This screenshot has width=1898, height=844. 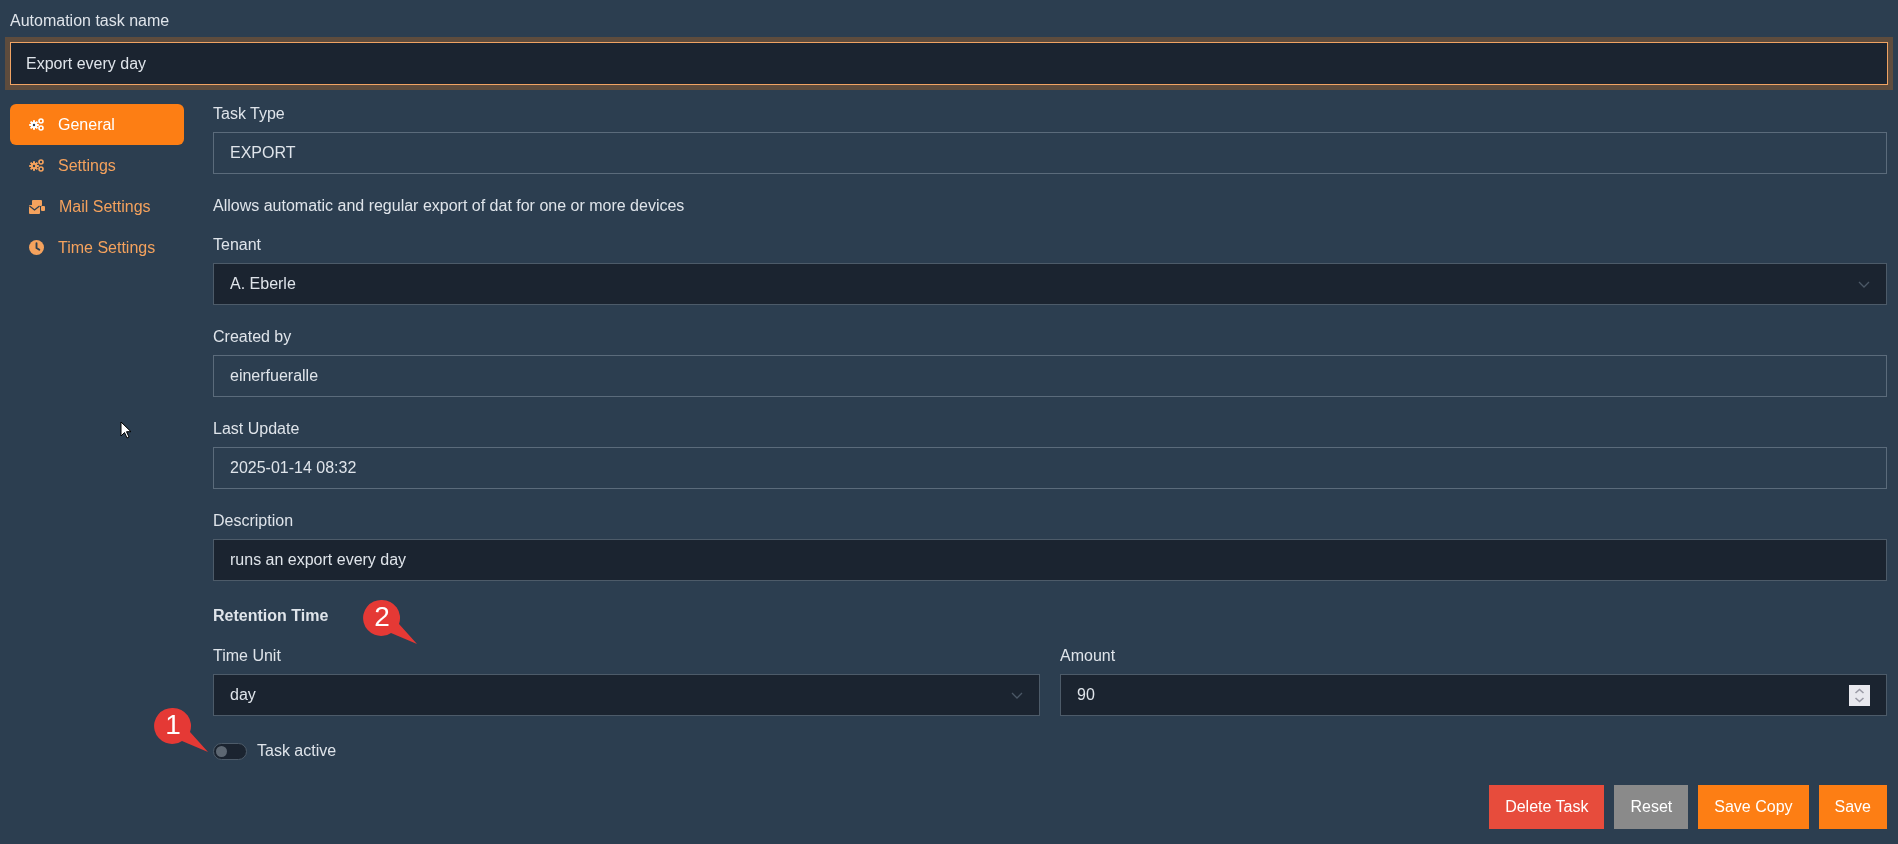 I want to click on sidebar-tab: Time Settings, so click(x=97, y=247).